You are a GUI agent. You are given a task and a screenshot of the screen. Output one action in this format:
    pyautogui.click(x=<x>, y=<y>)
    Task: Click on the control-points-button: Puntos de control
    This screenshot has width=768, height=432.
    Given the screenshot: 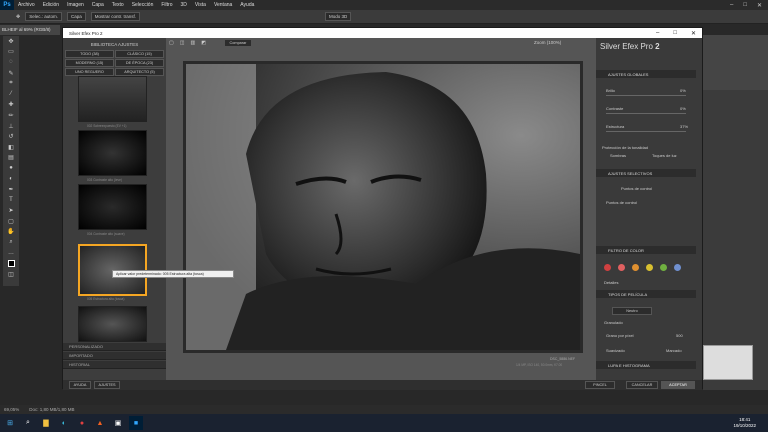 What is the action you would take?
    pyautogui.click(x=636, y=188)
    